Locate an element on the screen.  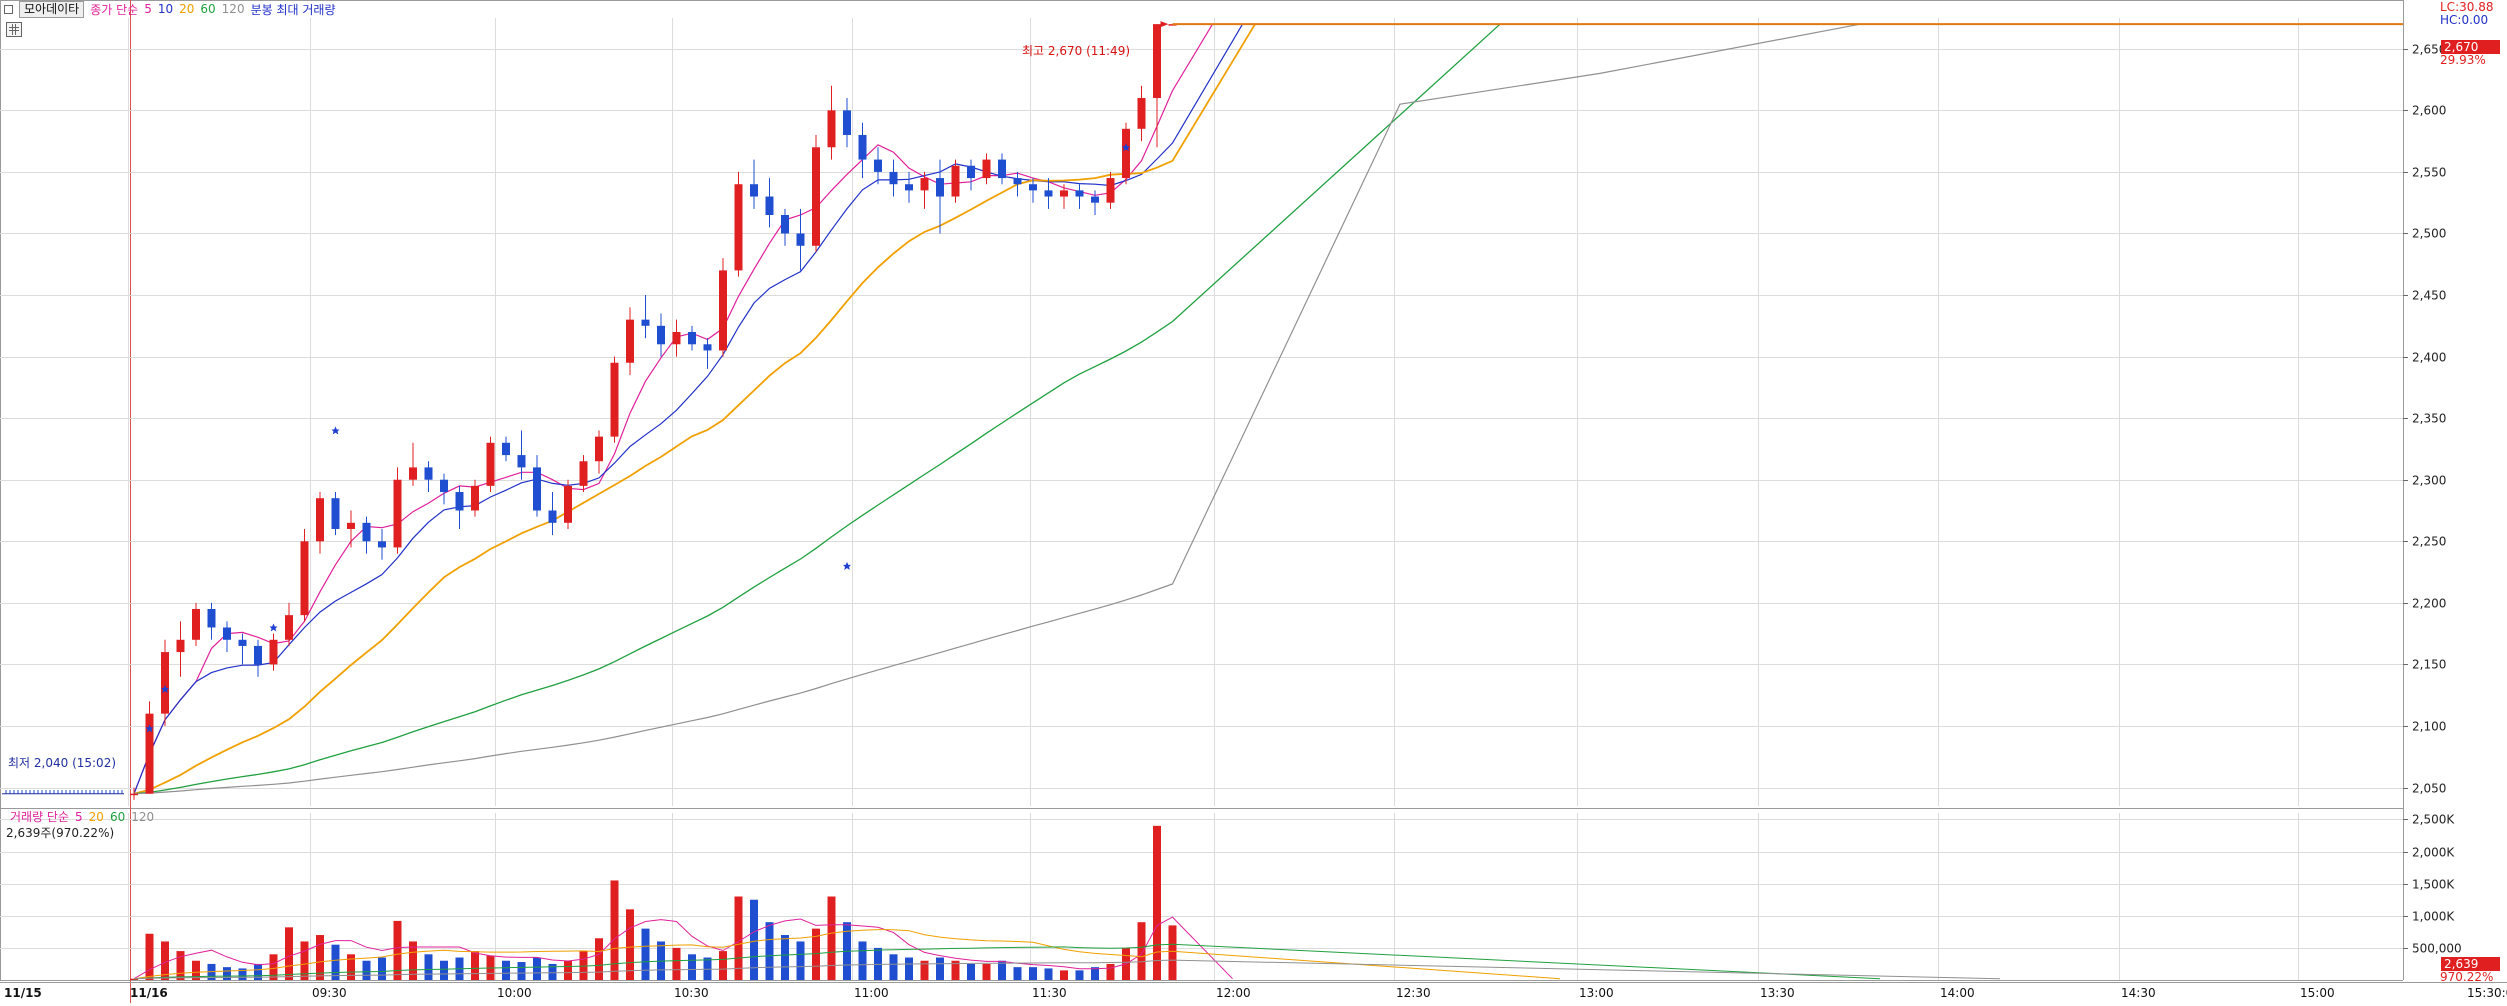
ma120-label: 120 is located at coordinates (233, 9).